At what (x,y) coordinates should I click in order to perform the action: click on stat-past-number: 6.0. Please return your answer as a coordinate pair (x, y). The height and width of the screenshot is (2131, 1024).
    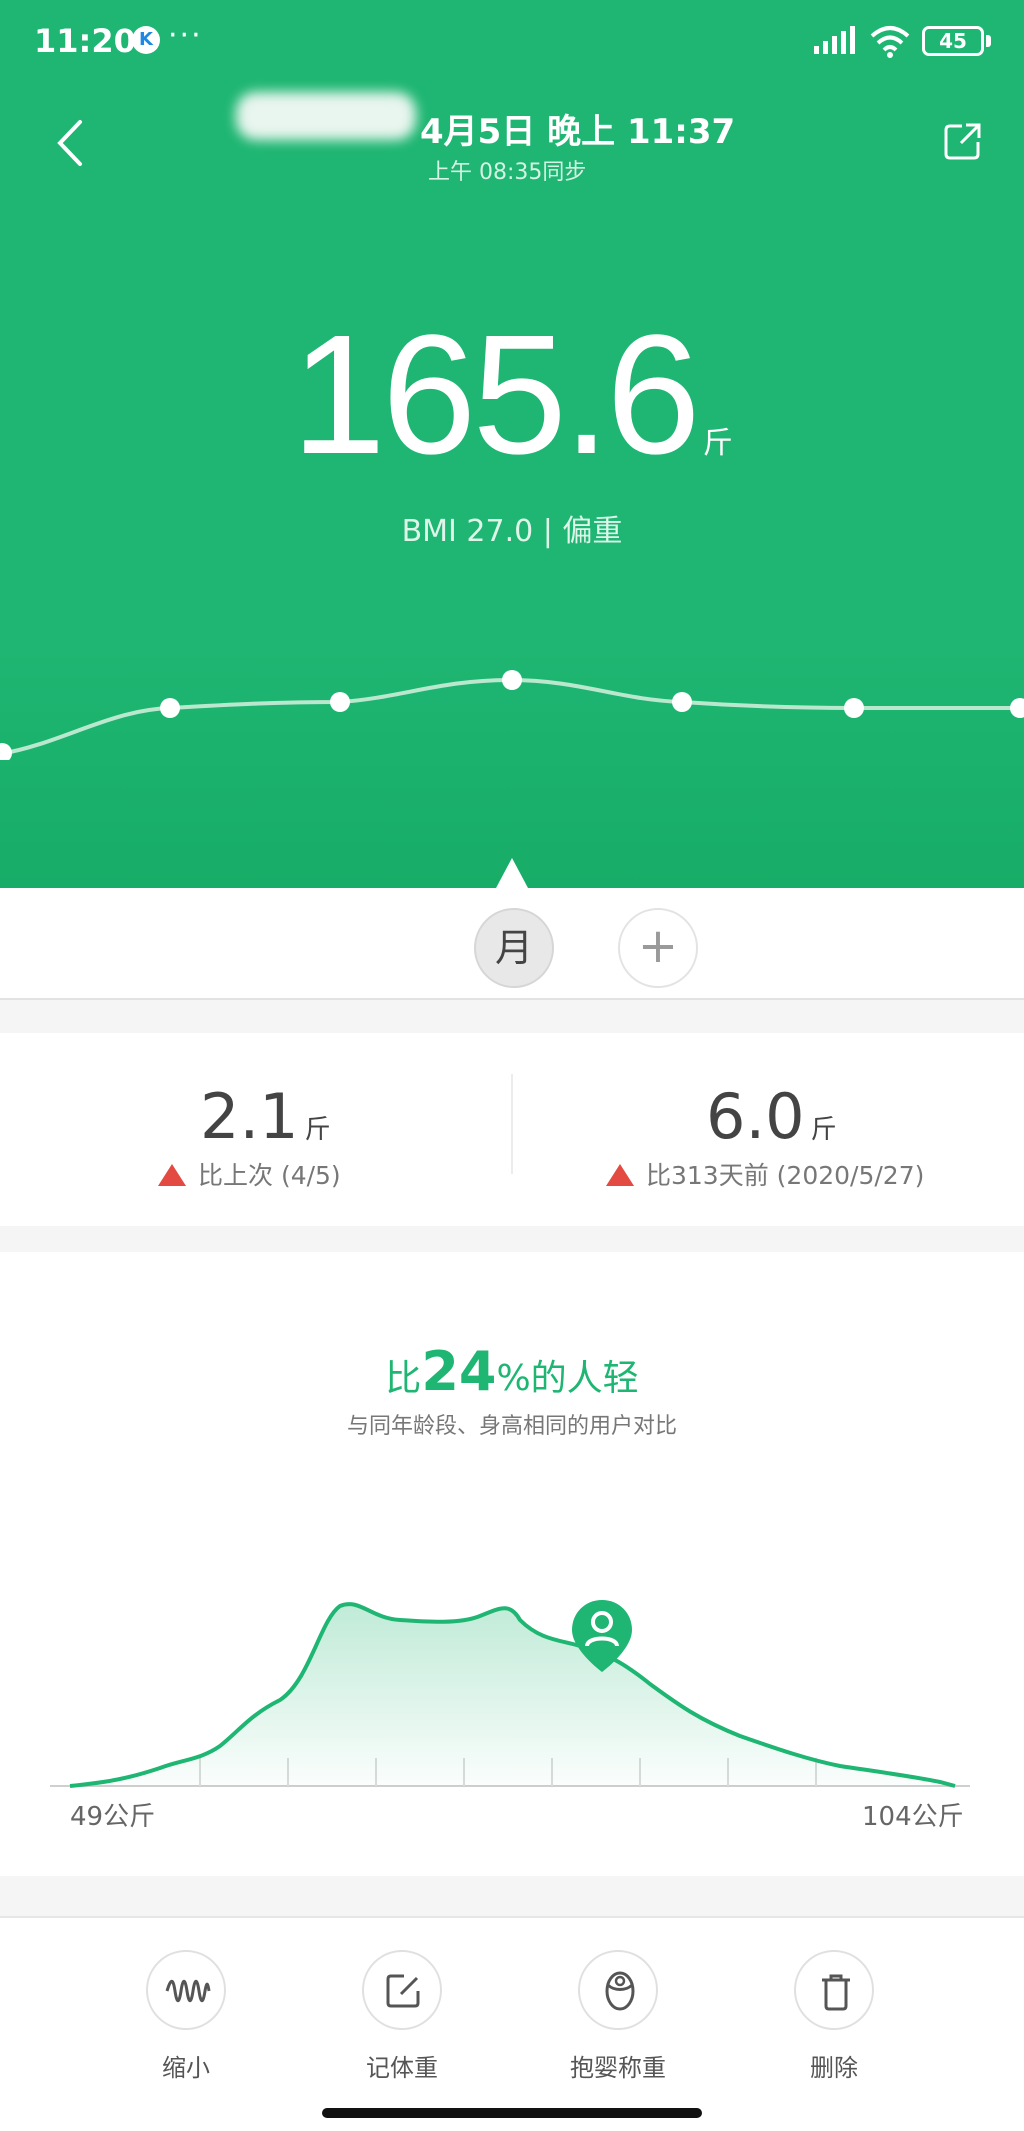
    Looking at the image, I should click on (755, 1116).